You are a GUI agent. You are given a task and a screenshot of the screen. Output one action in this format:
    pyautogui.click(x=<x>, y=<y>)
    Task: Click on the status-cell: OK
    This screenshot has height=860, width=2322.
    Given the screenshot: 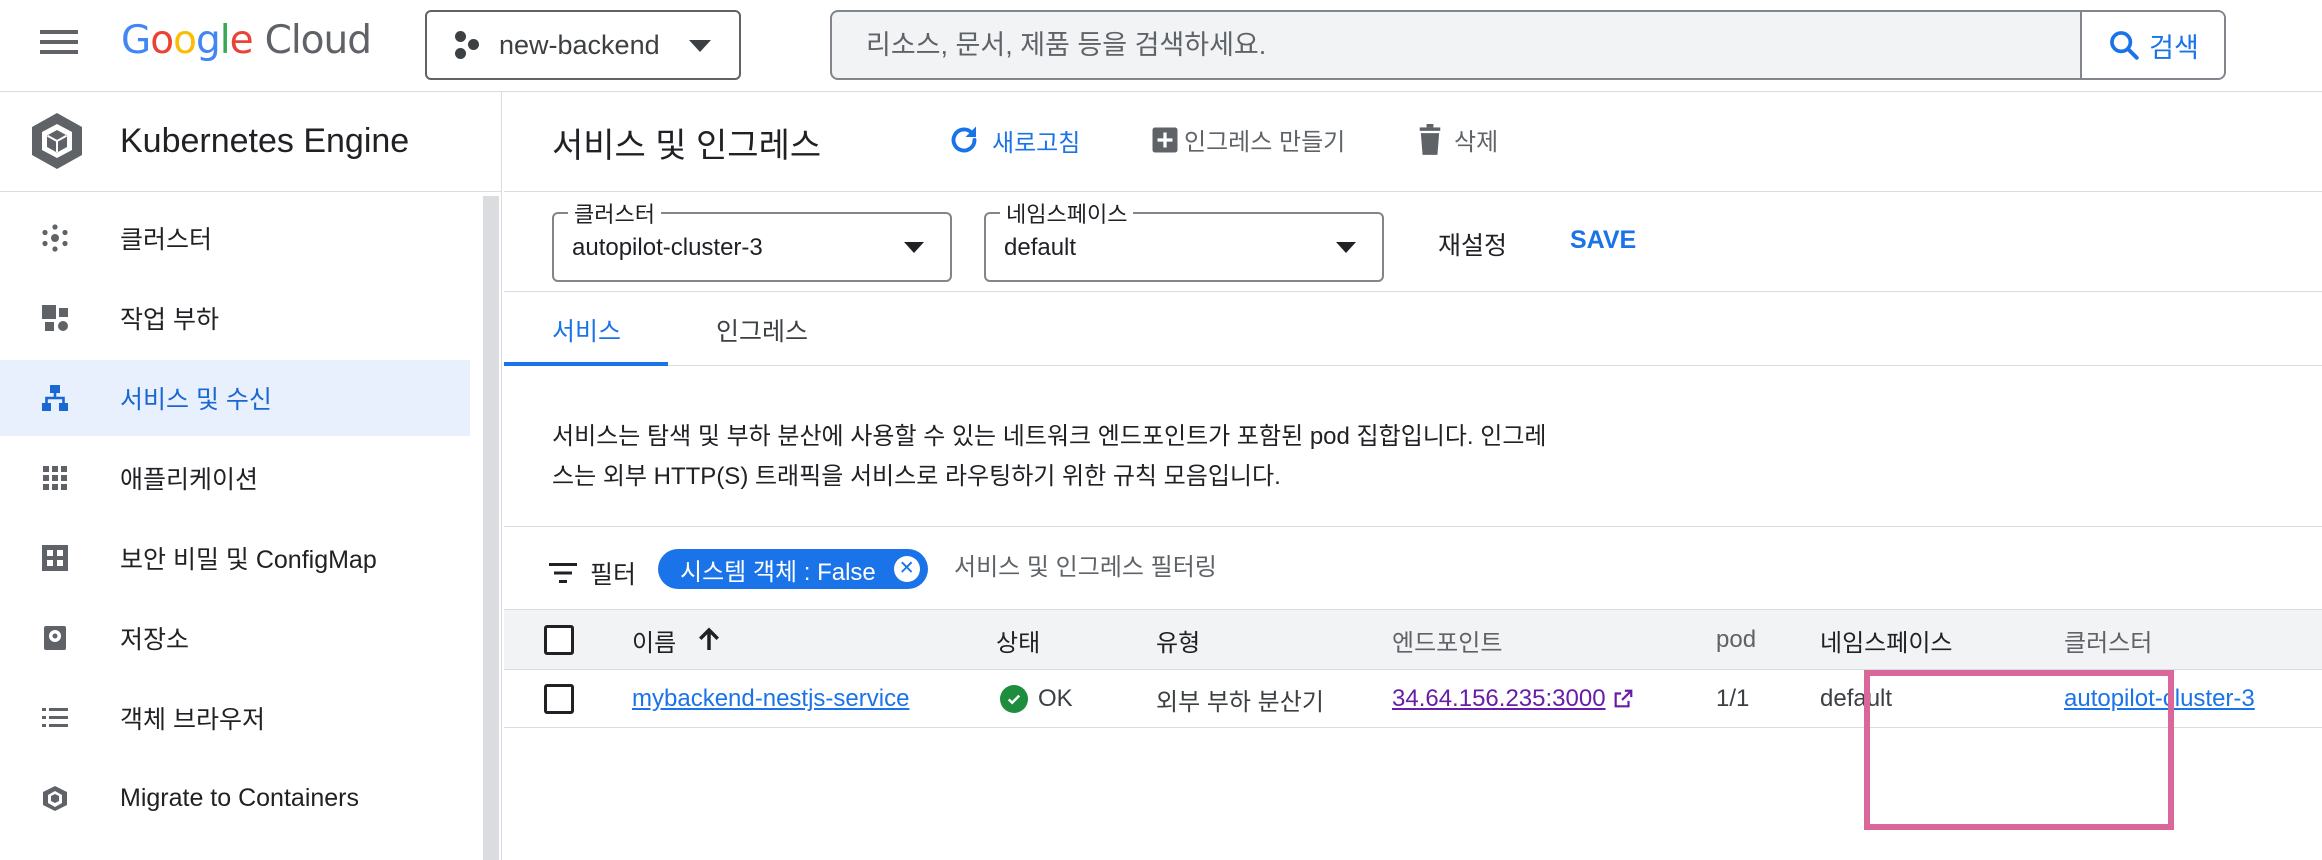 What is the action you would take?
    pyautogui.click(x=1036, y=699)
    